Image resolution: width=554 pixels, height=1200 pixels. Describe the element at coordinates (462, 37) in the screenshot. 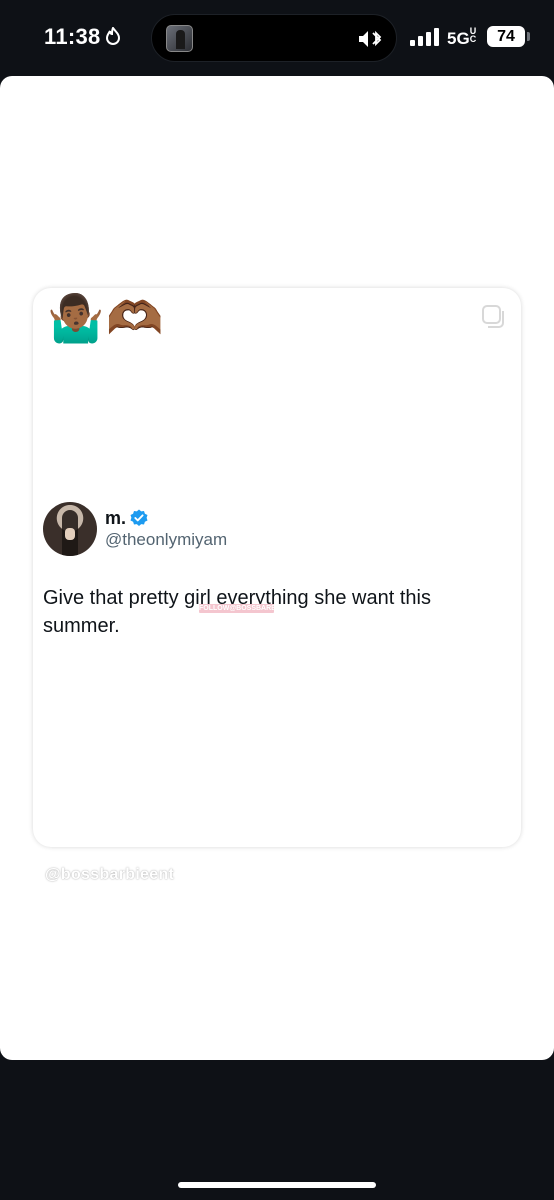

I see `network-type: 5GUC` at that location.